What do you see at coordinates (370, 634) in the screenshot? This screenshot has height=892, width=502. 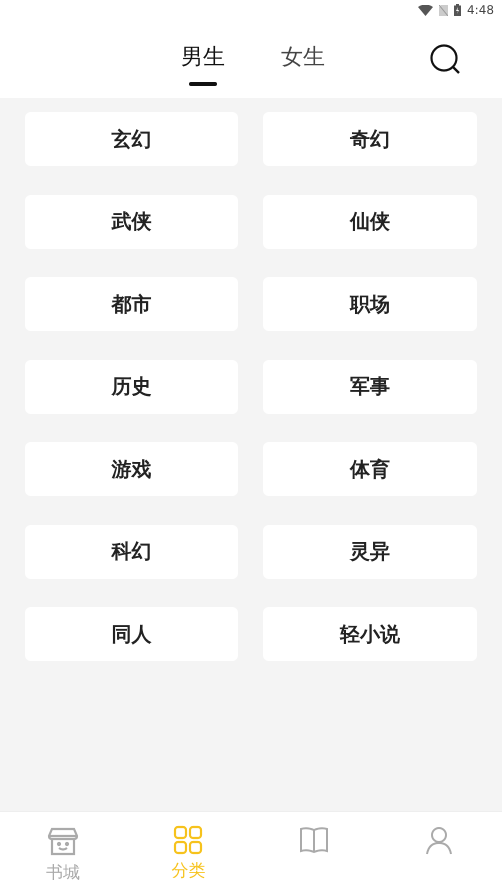 I see `category-button: 轻小说` at bounding box center [370, 634].